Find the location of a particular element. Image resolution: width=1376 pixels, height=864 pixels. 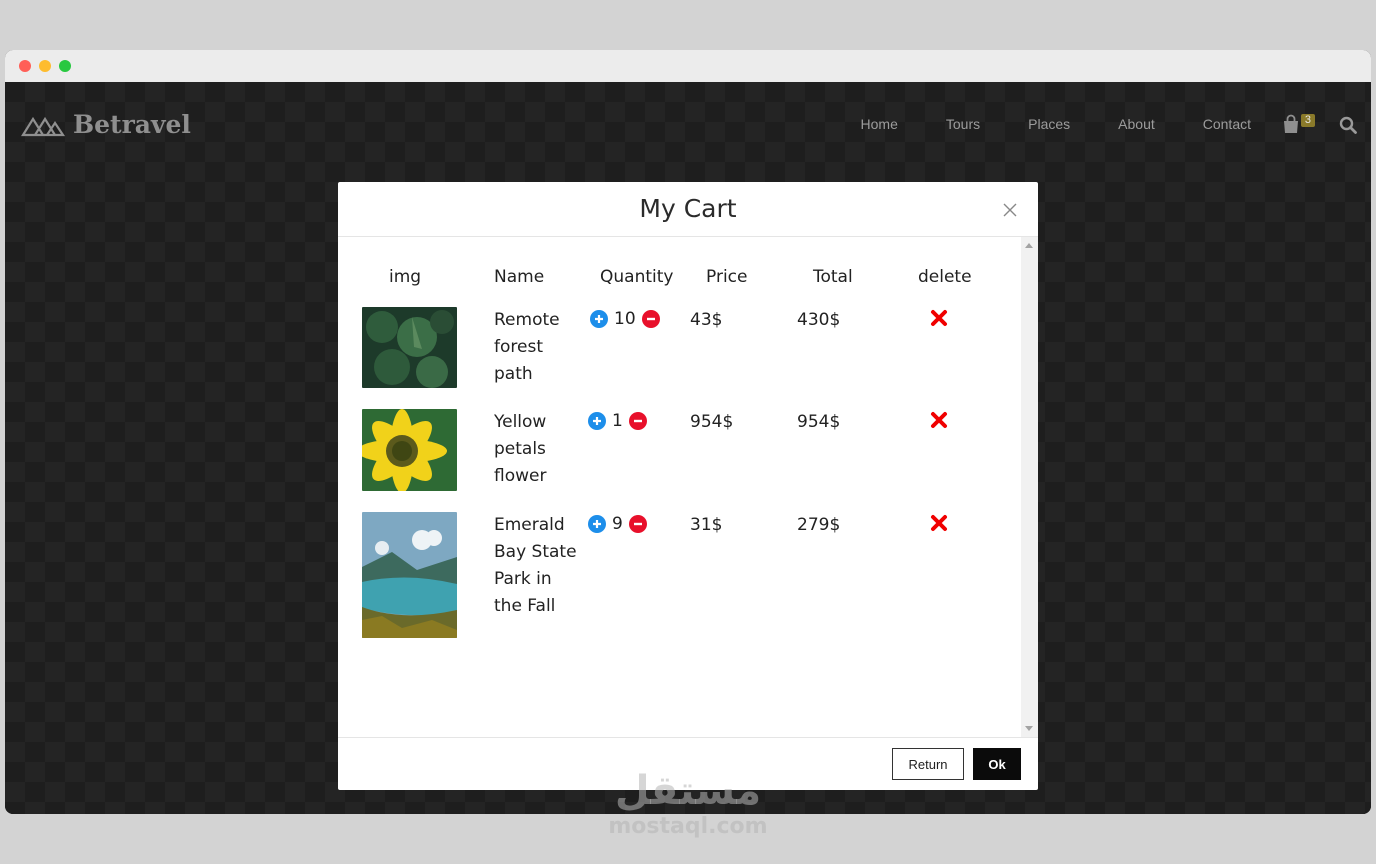

item-name: Remote forest path is located at coordinates (527, 347).